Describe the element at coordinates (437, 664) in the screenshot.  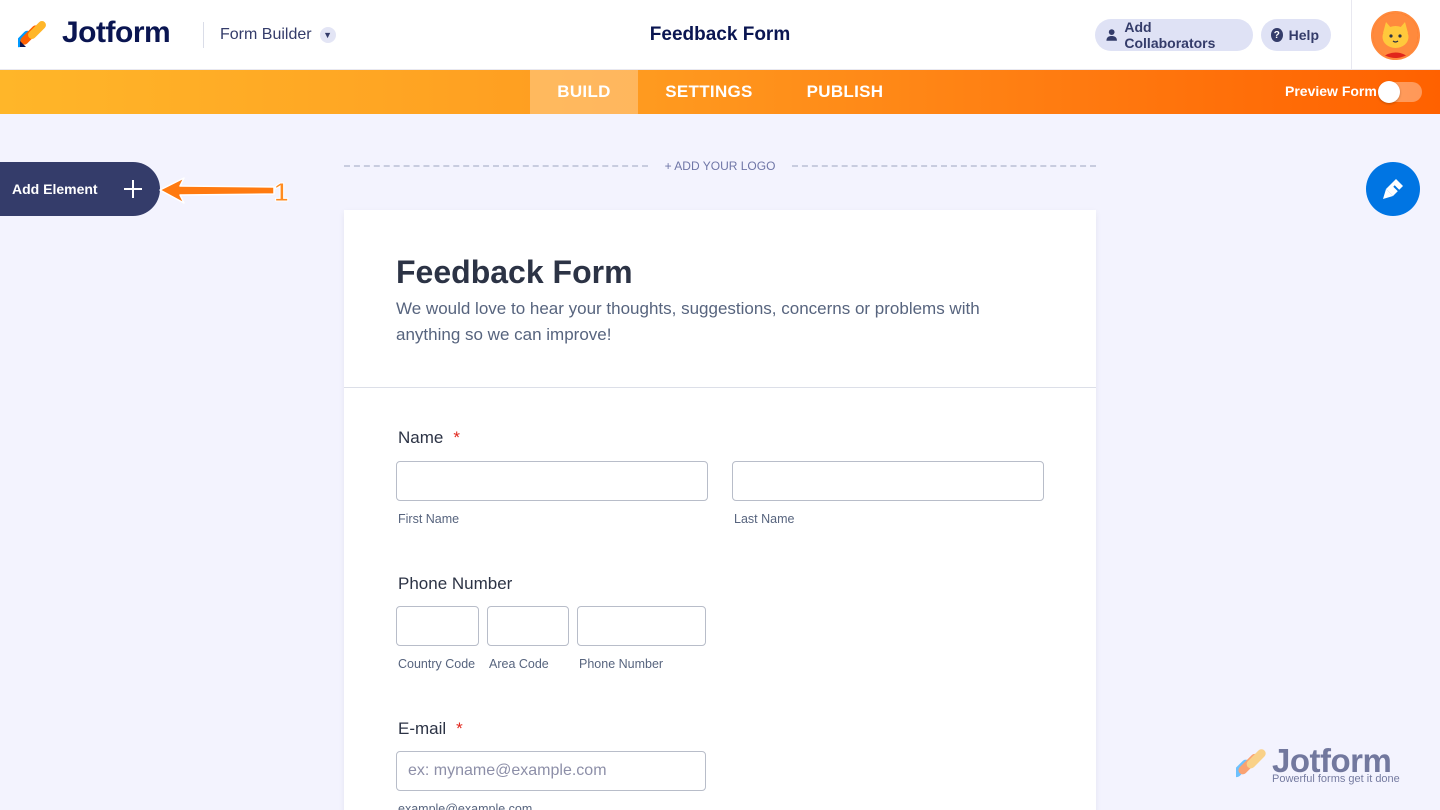
I see `country-code-sublabel: Country Code` at that location.